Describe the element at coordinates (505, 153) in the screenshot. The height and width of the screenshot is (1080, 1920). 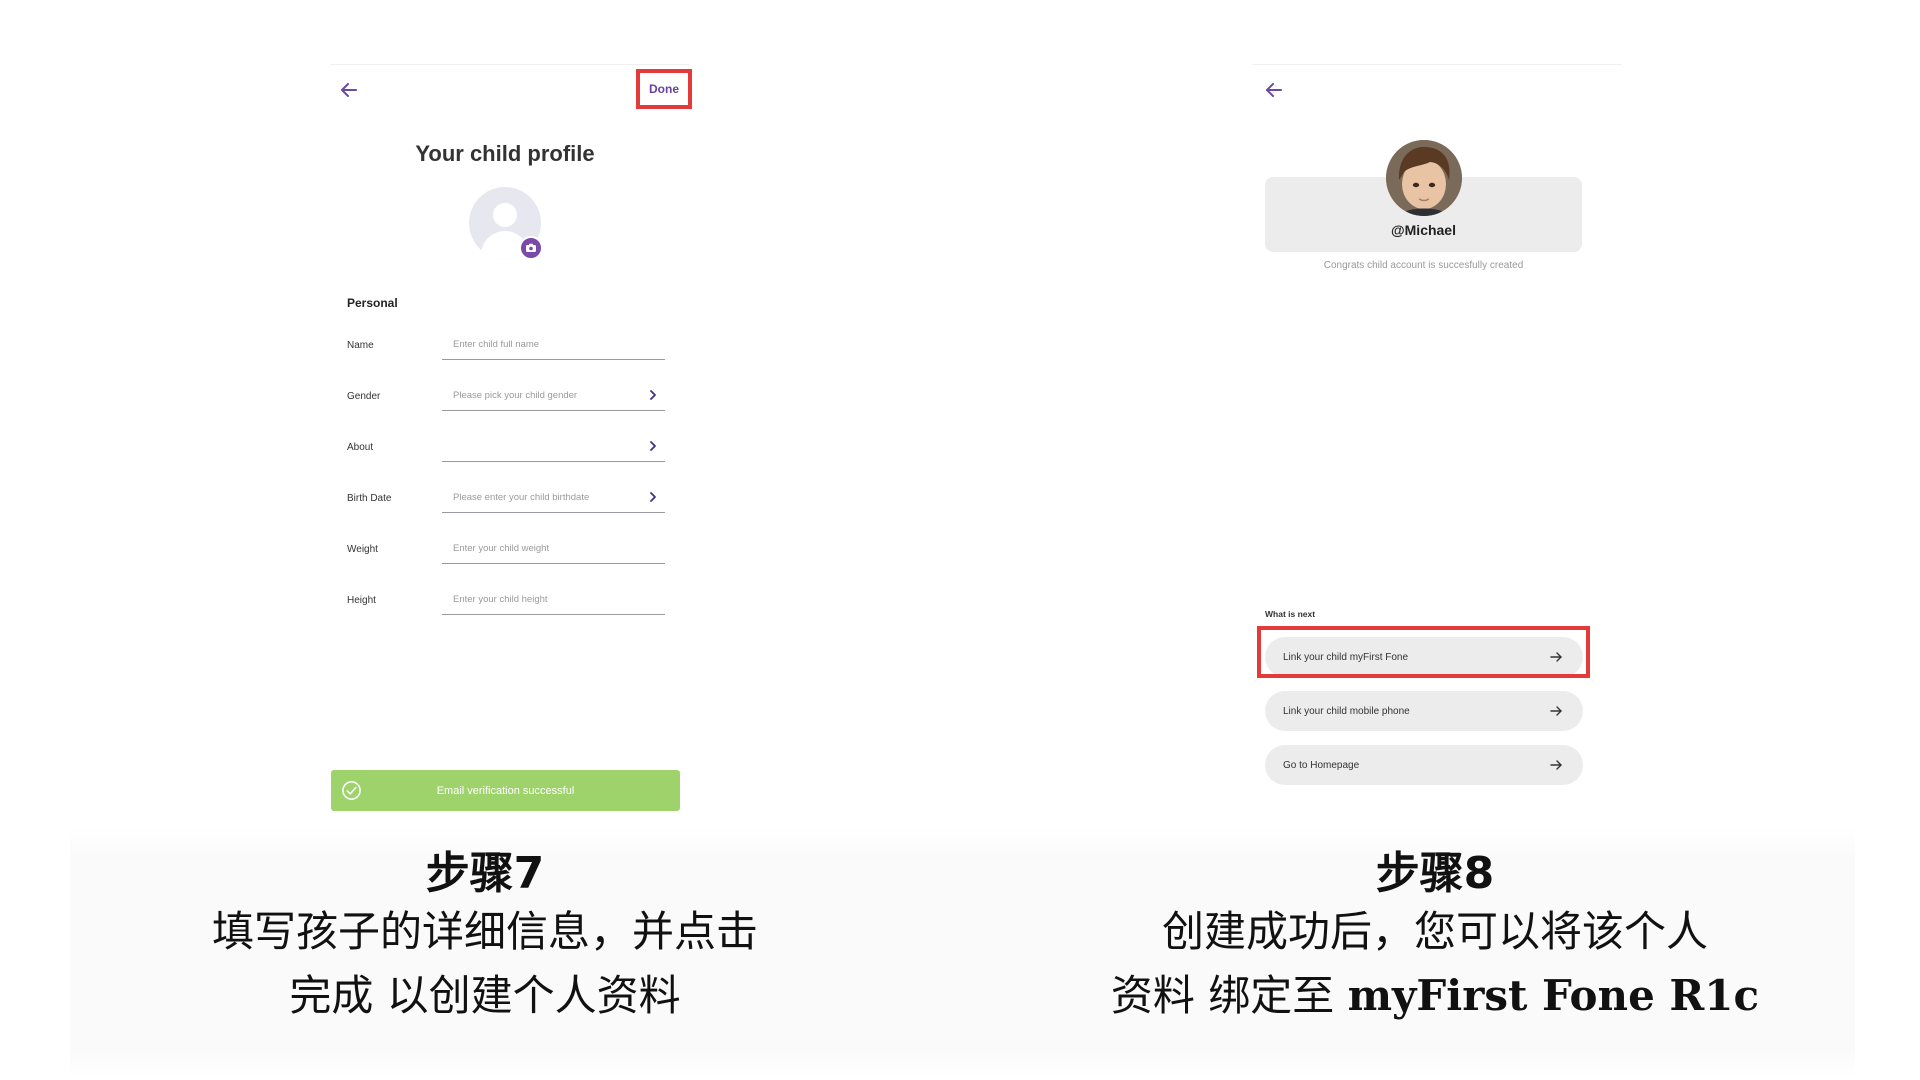
I see `page-title: Your child profile` at that location.